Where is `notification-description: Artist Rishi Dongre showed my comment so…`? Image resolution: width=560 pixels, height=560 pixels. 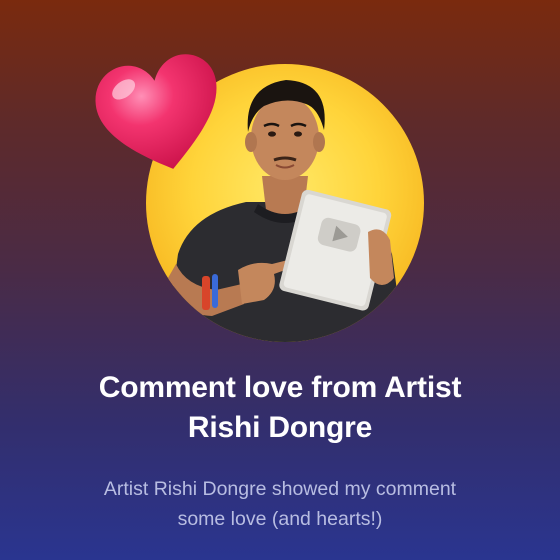 notification-description: Artist Rishi Dongre showed my comment so… is located at coordinates (280, 504).